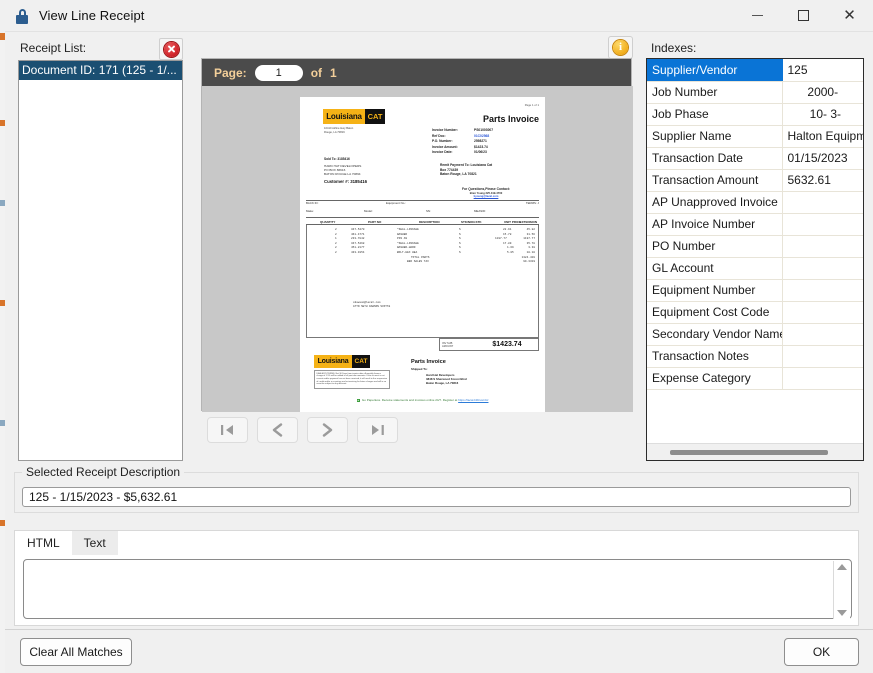 The image size is (873, 673). I want to click on first-page-button, so click(227, 430).